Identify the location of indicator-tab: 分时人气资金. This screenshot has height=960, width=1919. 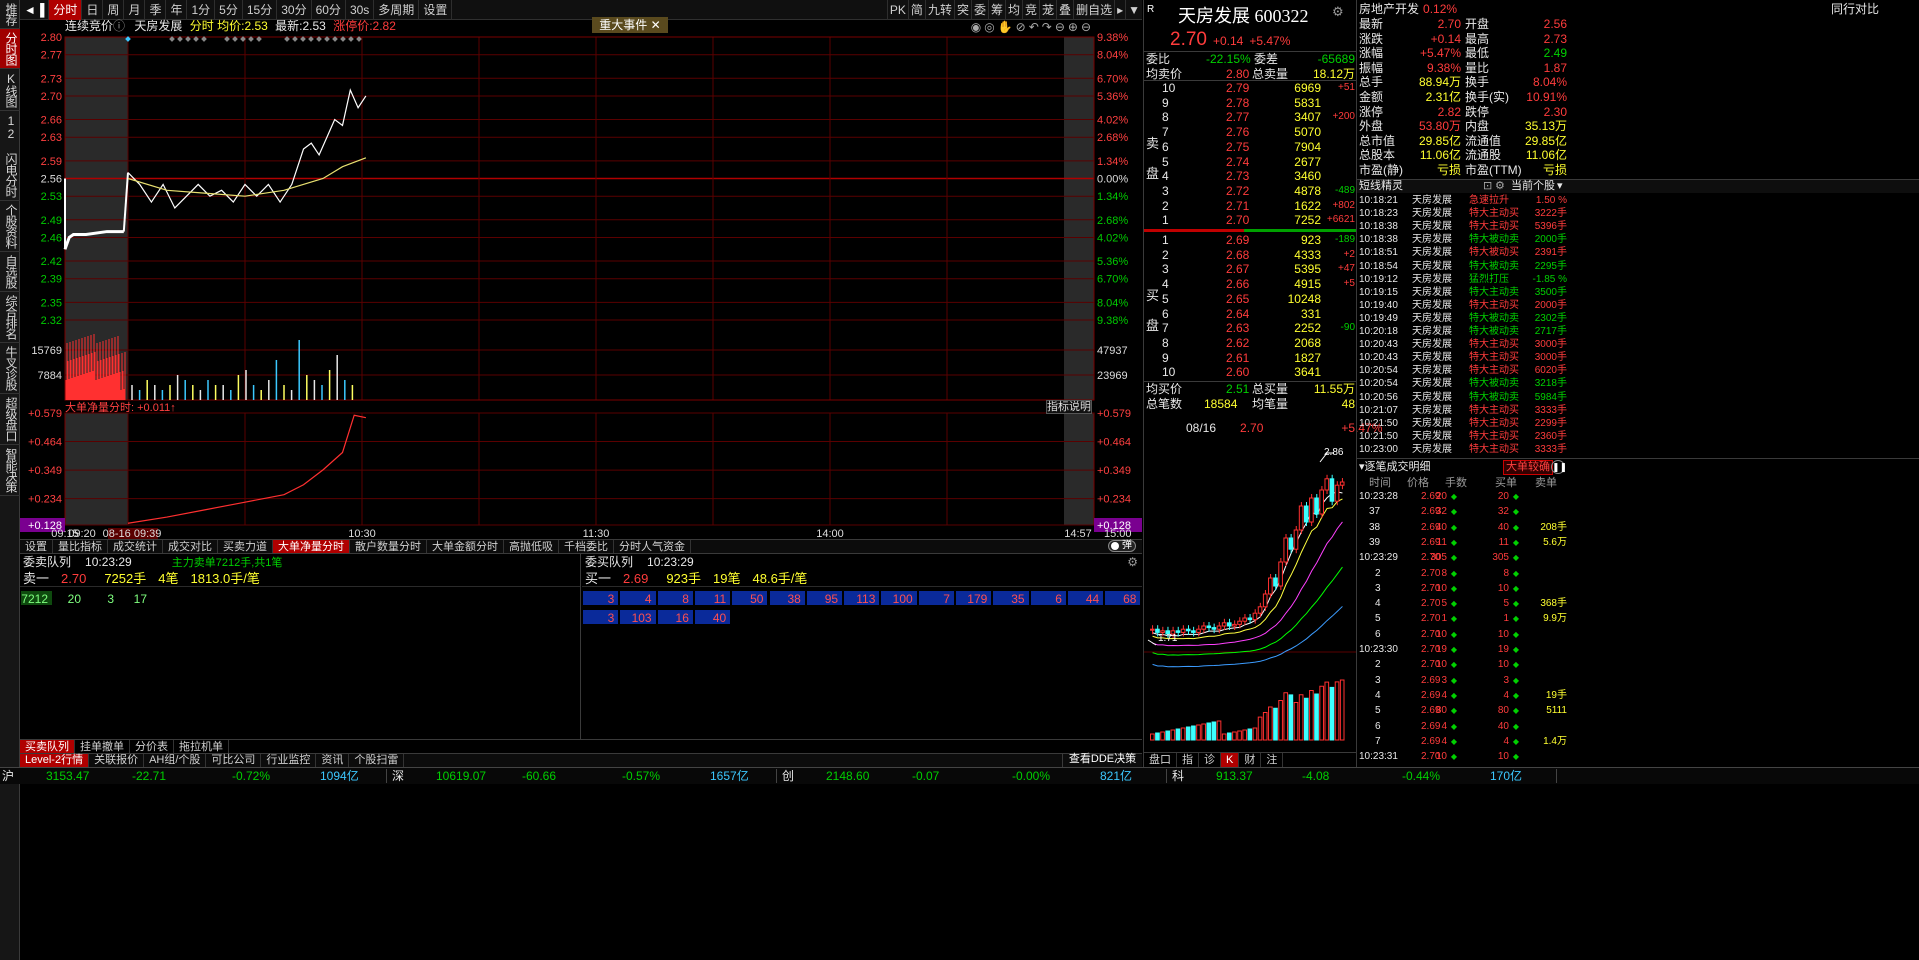
(652, 547).